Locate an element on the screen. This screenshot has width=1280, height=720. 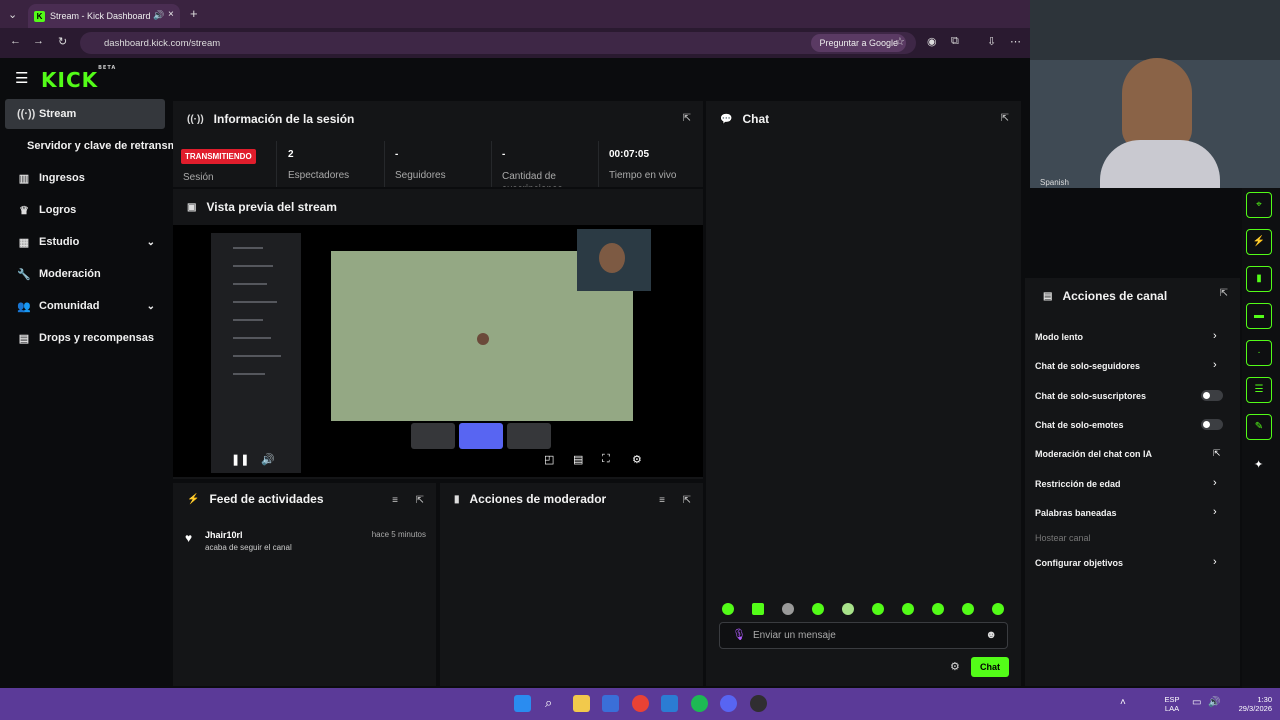
reload-icon: ↻ is located at coordinates (62, 41).